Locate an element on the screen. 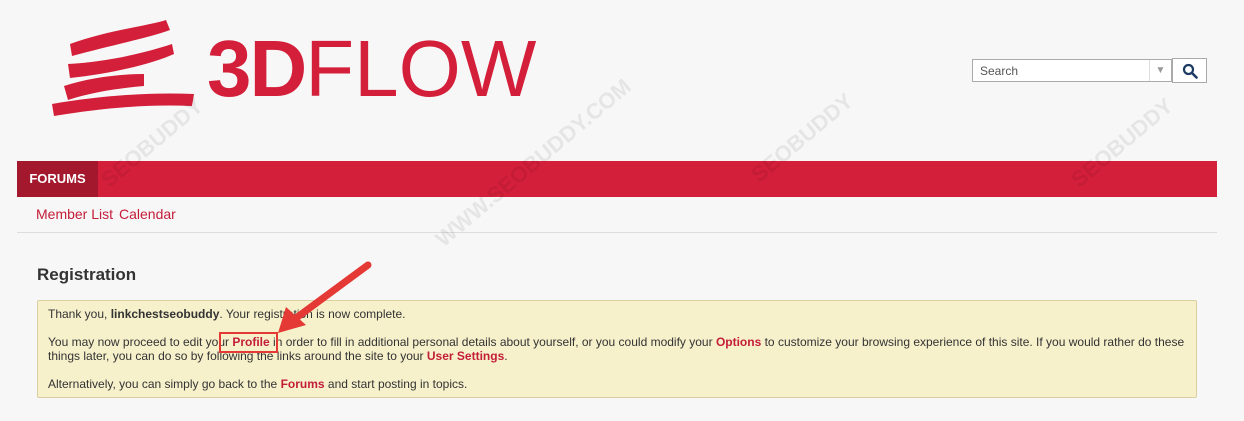 This screenshot has width=1244, height=421. calendar-link: Calendar is located at coordinates (147, 214).